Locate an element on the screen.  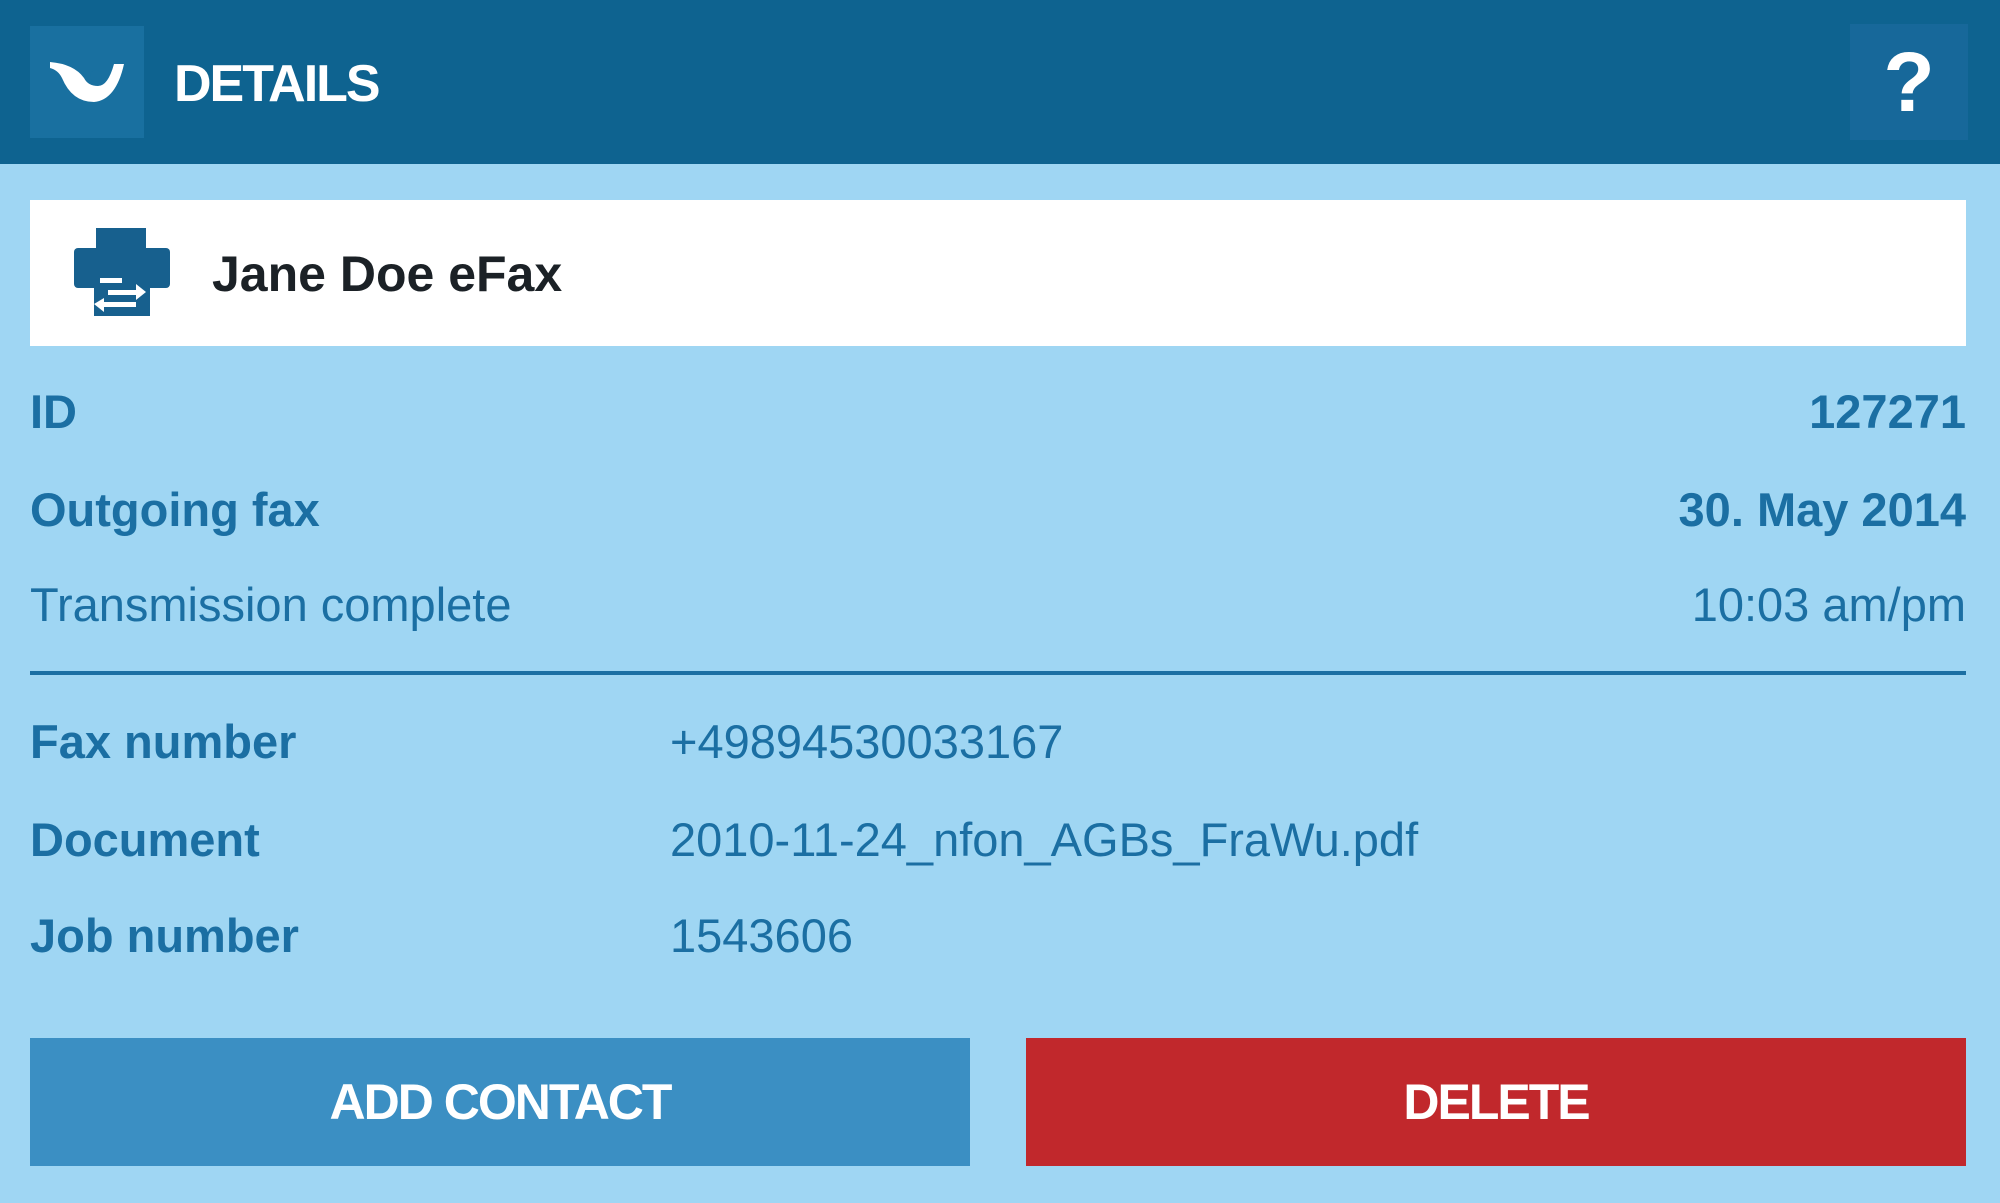
details-header: DETAILS ? is located at coordinates (1000, 82).